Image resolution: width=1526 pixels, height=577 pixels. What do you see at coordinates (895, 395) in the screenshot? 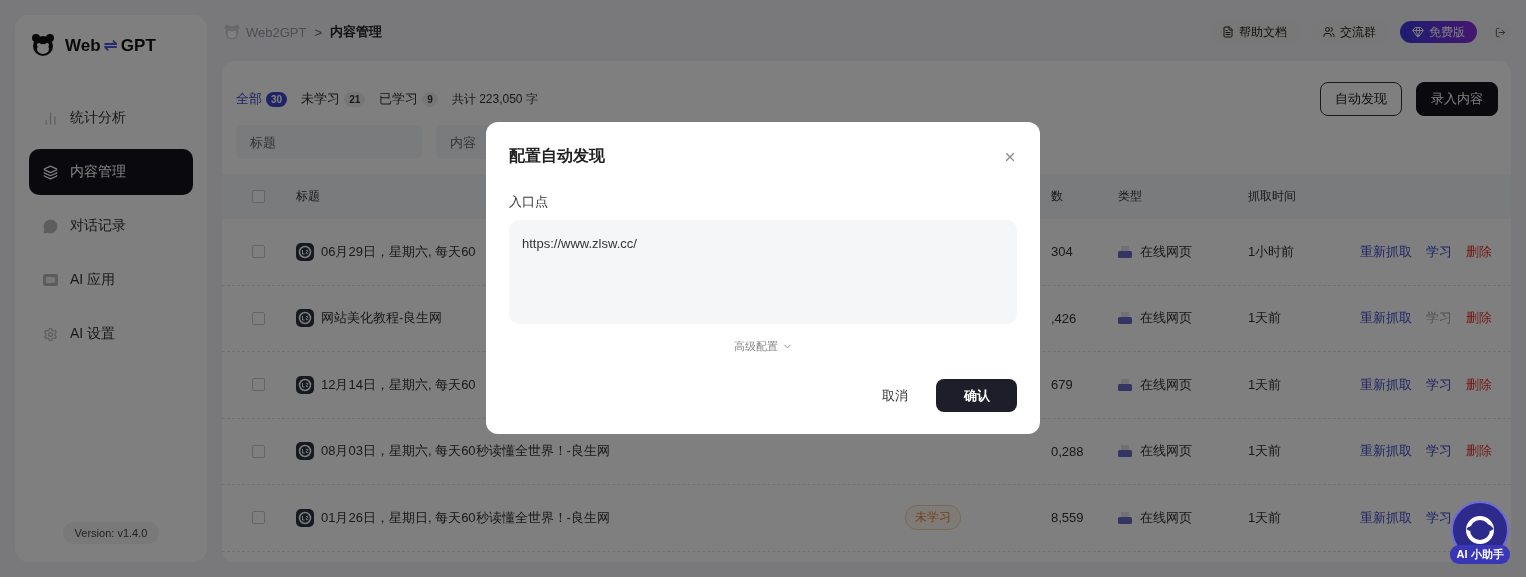
I see `cancel-button: 取消` at bounding box center [895, 395].